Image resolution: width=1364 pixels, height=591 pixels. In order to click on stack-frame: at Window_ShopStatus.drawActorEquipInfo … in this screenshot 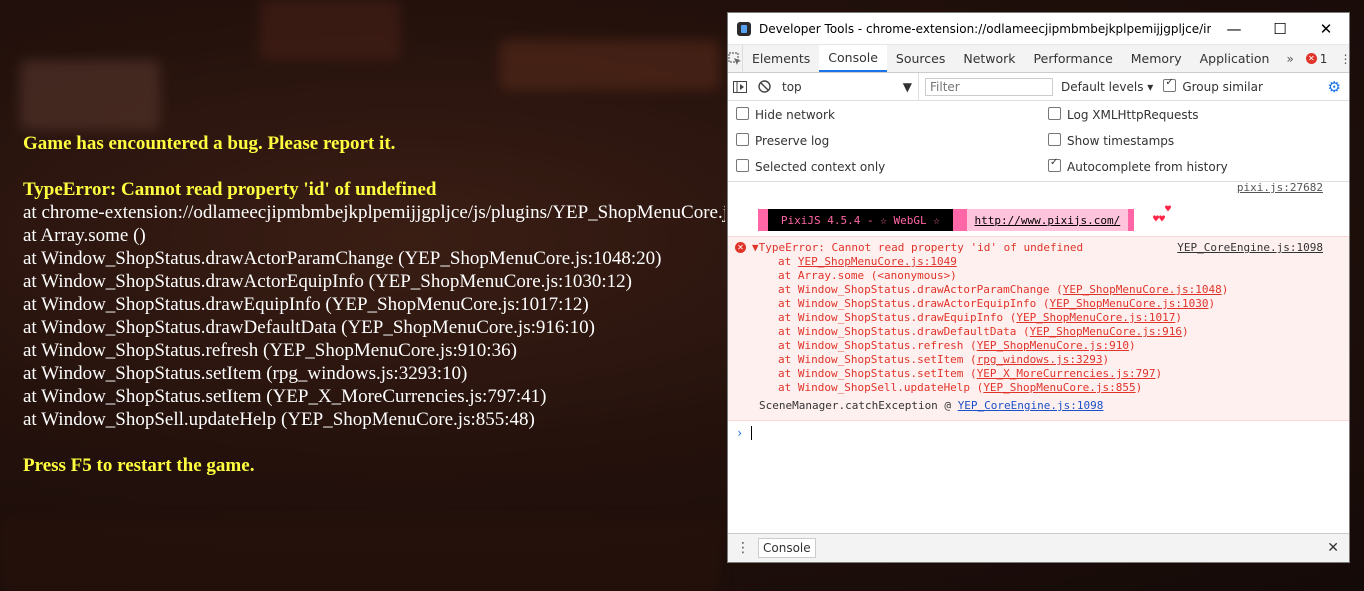, I will do `click(997, 303)`.